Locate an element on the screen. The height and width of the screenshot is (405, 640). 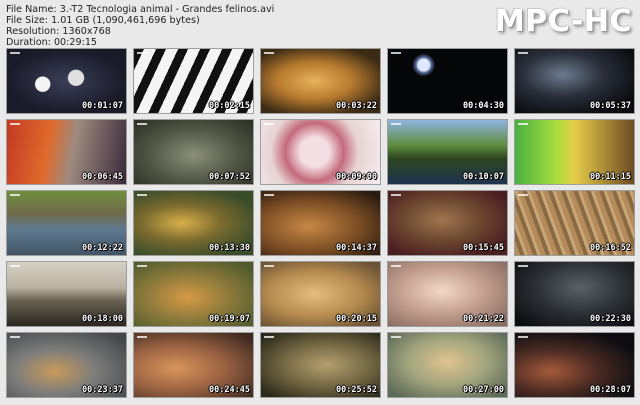
timestamp: 00:06:45 is located at coordinates (102, 177).